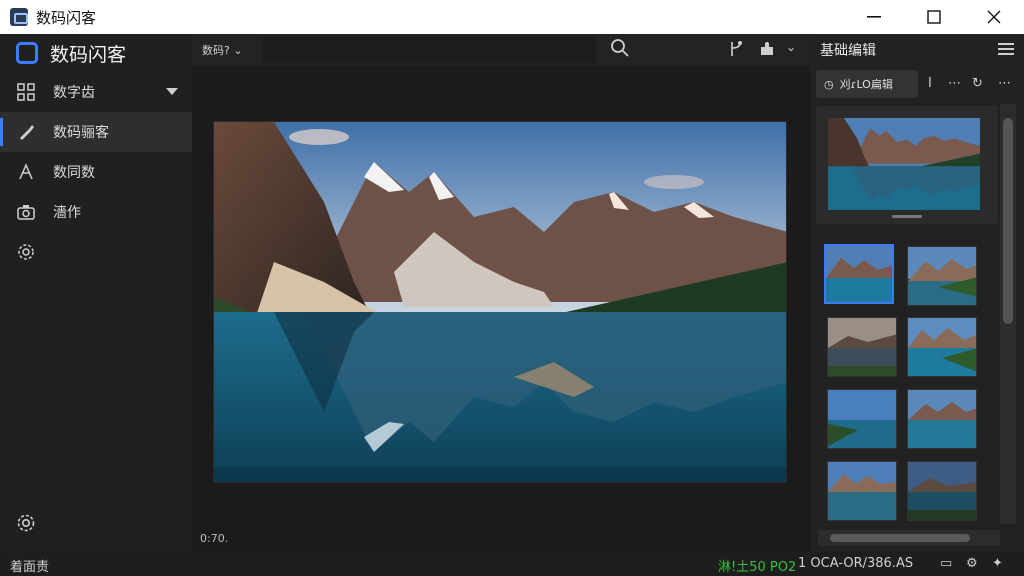 This screenshot has width=1024, height=576. What do you see at coordinates (972, 563) in the screenshot?
I see `gear-icon: ⚙` at bounding box center [972, 563].